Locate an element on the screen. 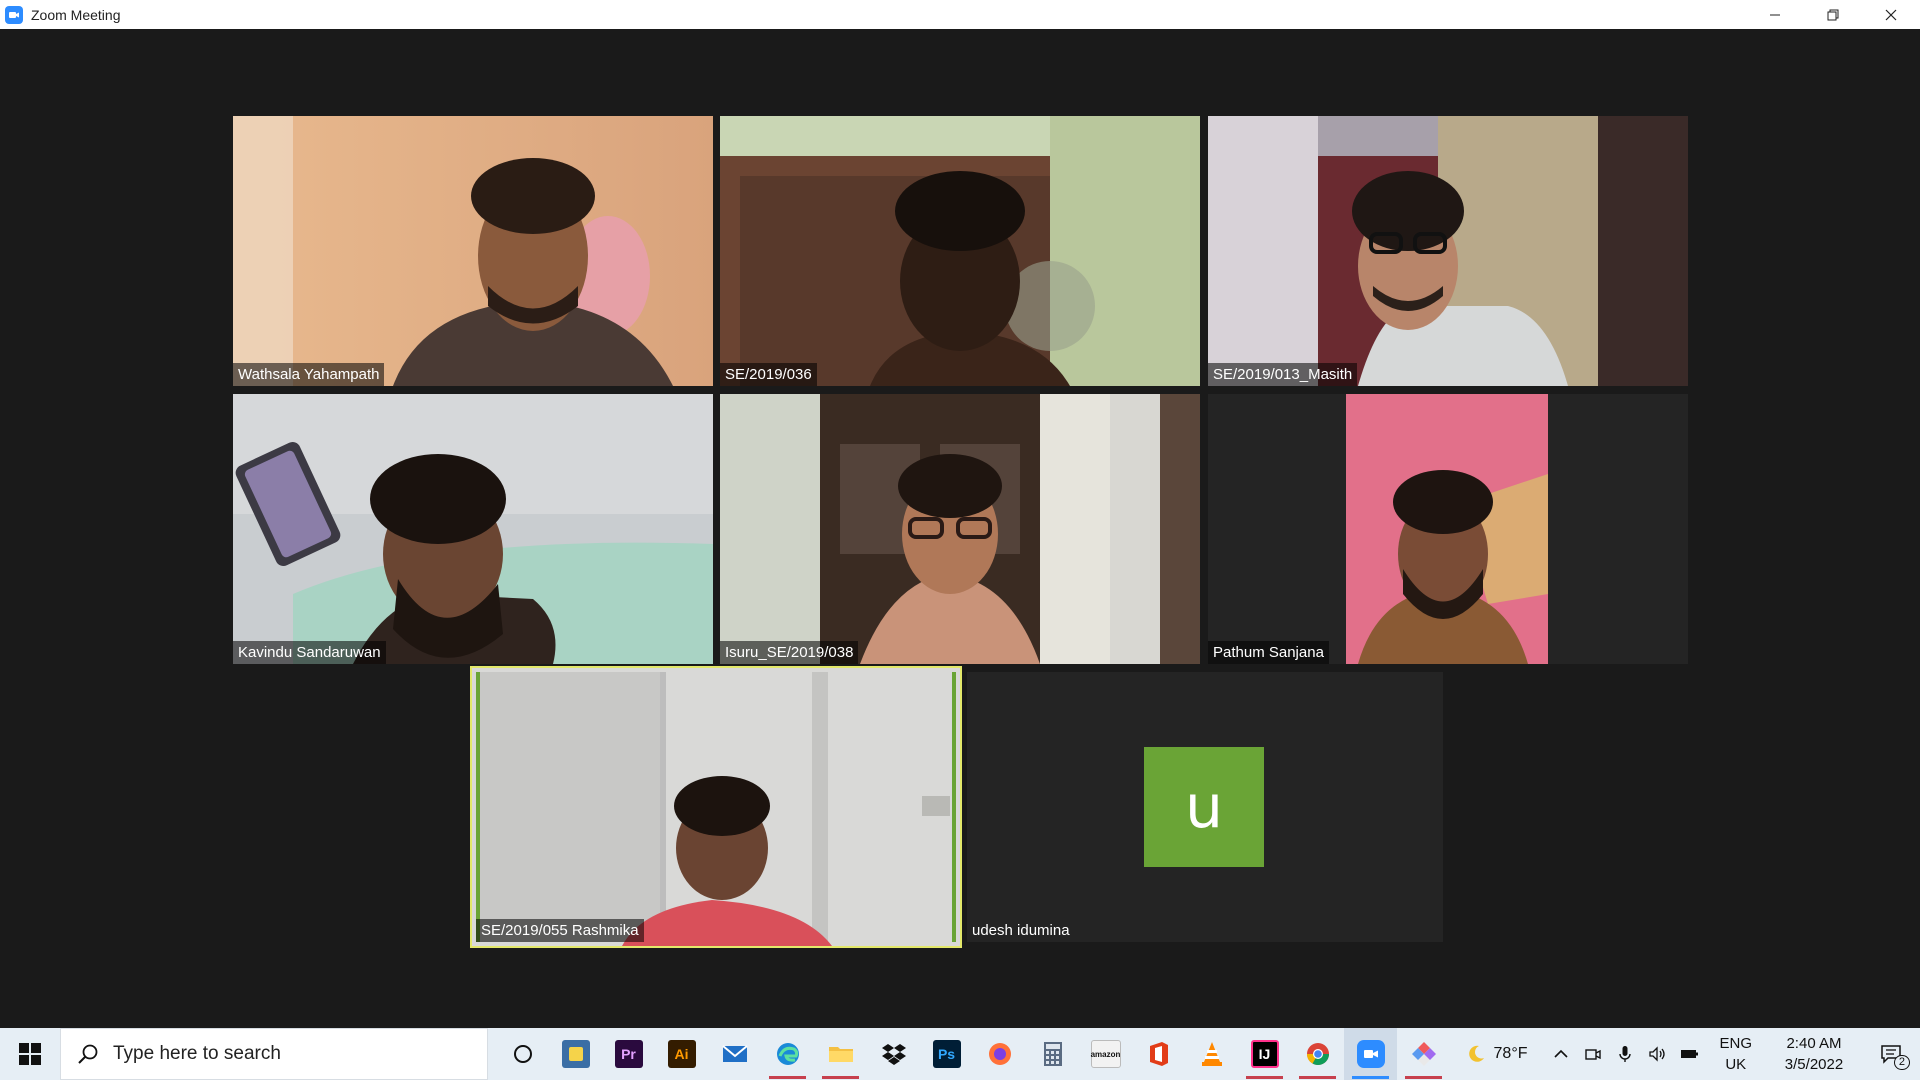 The image size is (1920, 1080). taskbar-app-git-kraken is located at coordinates (1423, 1054).